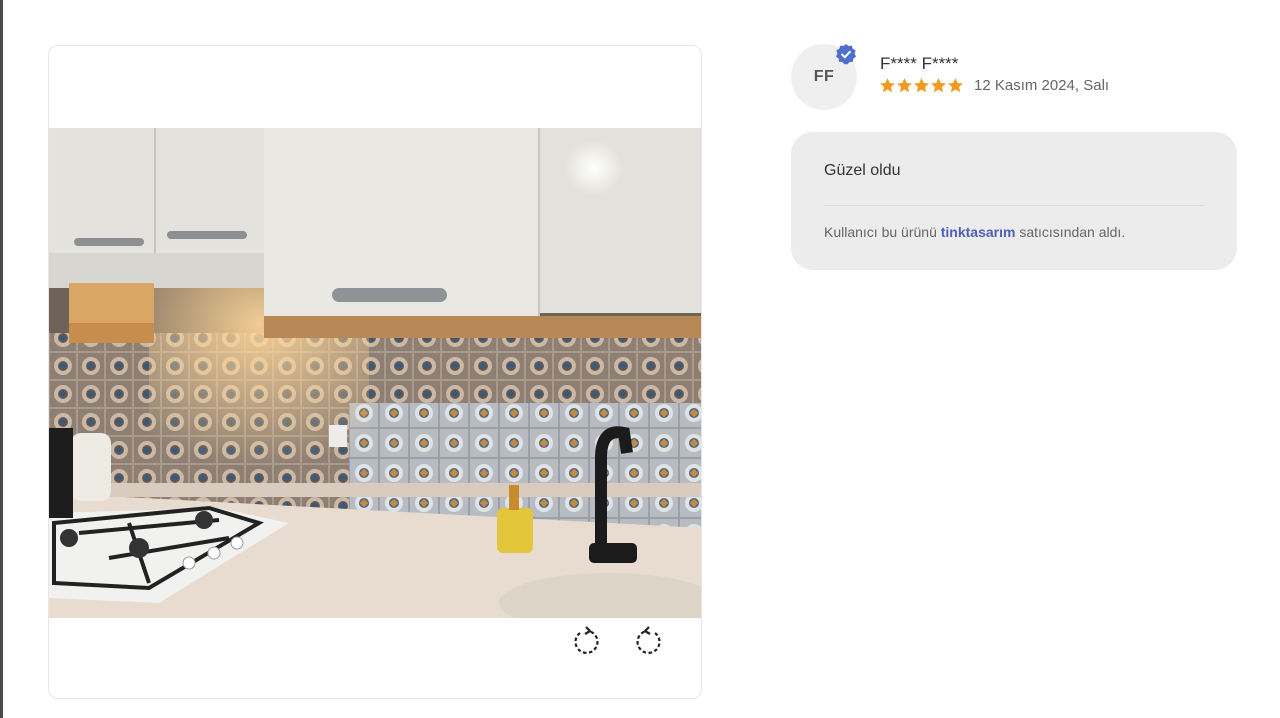  What do you see at coordinates (1042, 85) in the screenshot?
I see `review-date: 12 Kasım 2024, Salı` at bounding box center [1042, 85].